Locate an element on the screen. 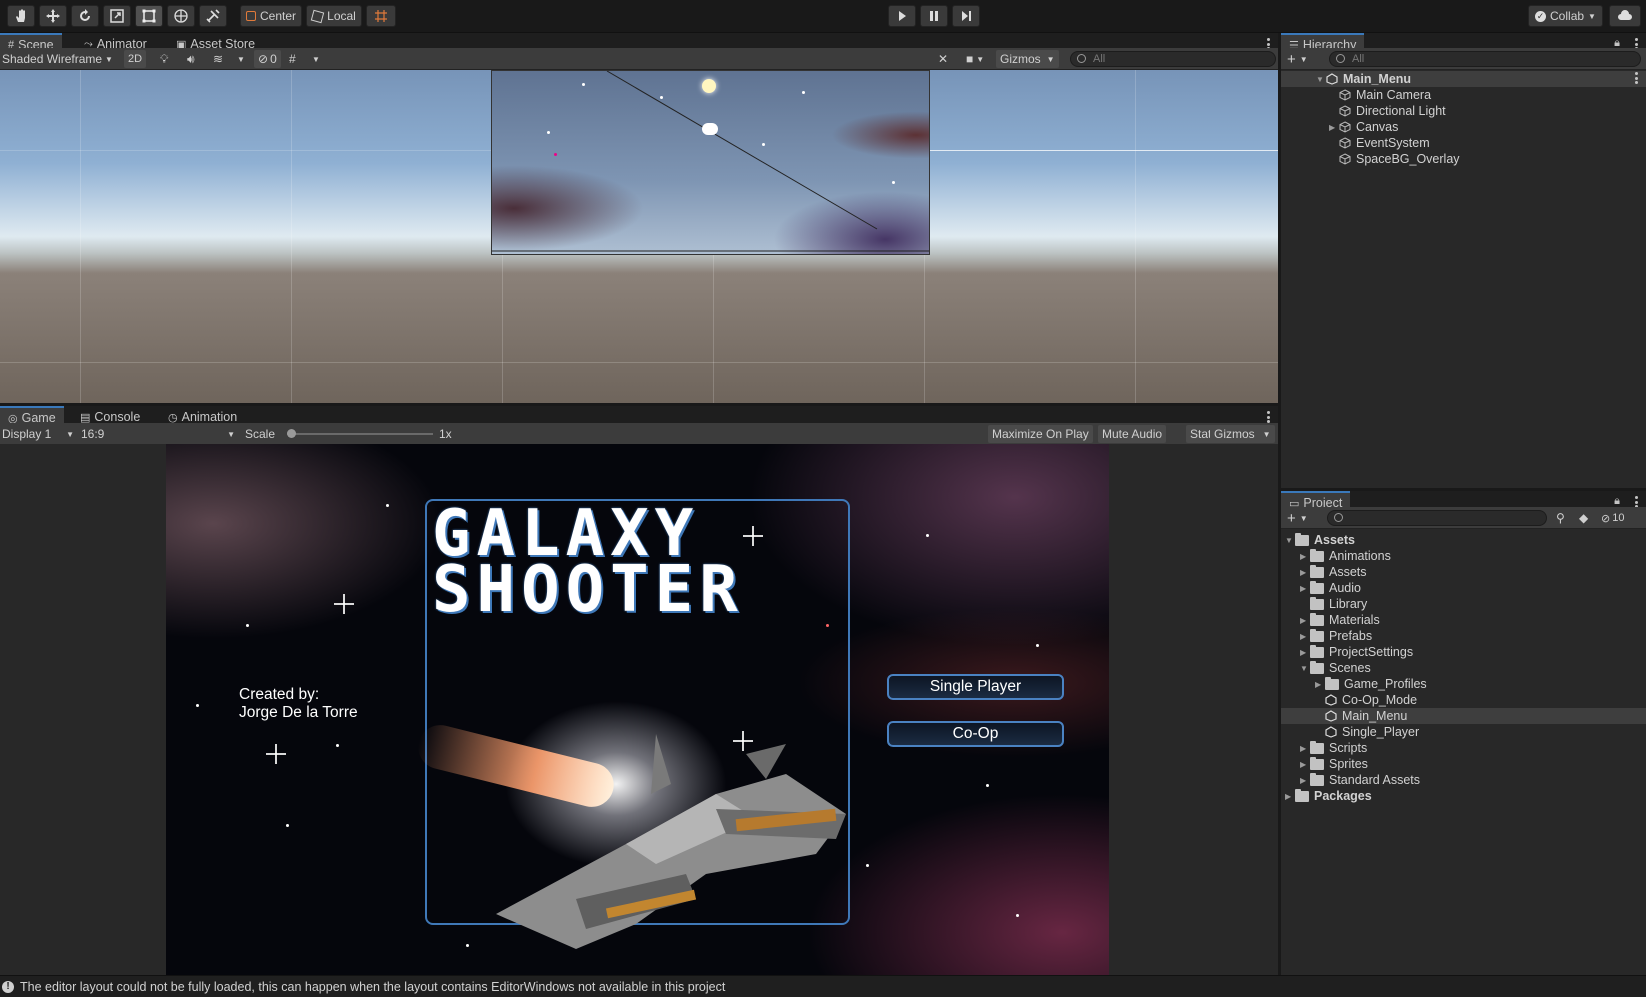  single-player-button: Single Player is located at coordinates (975, 687).